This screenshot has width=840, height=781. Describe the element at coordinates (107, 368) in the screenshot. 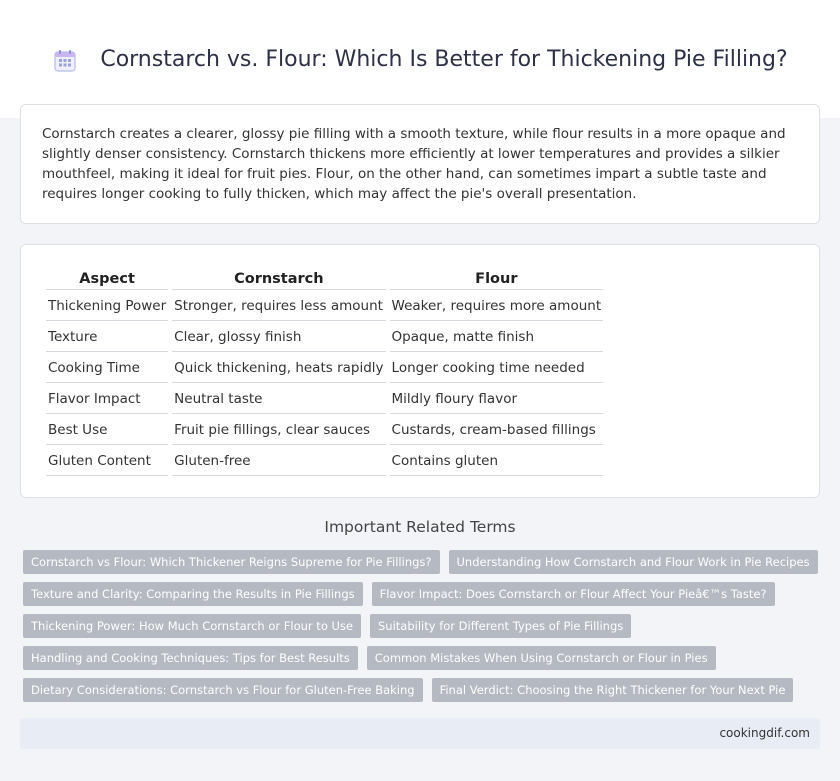

I see `table-cell: Cooking Time` at that location.